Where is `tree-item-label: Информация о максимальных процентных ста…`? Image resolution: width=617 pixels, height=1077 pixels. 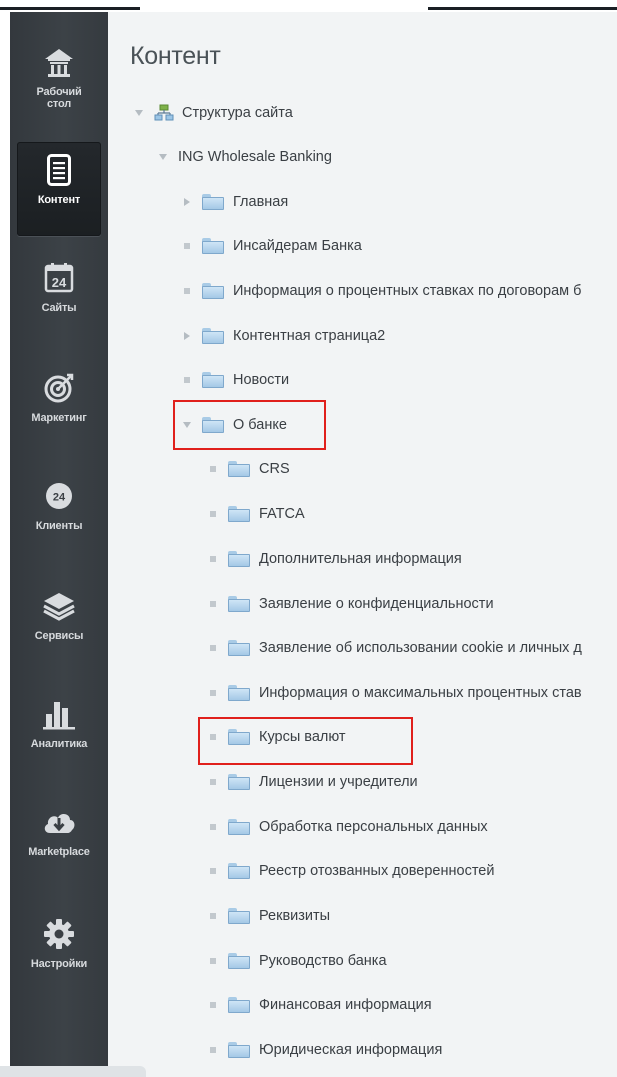 tree-item-label: Информация о максимальных процентных ста… is located at coordinates (420, 693).